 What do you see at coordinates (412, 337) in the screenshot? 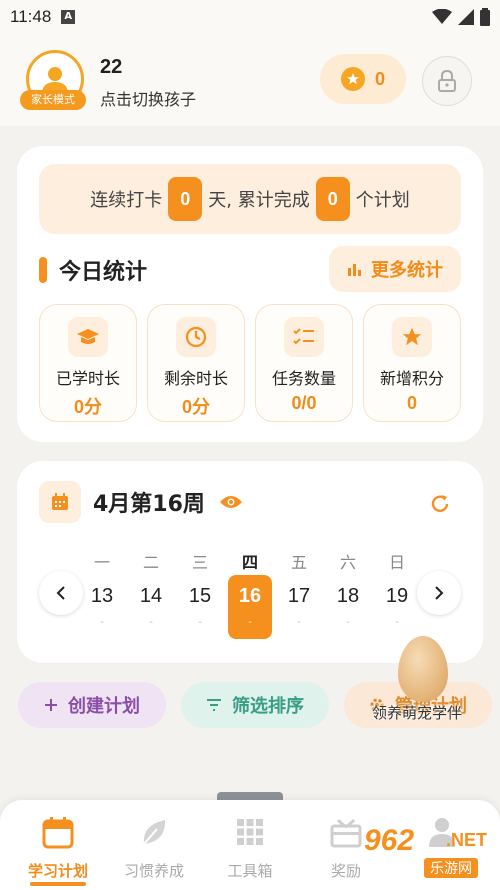
I see `star-icon` at bounding box center [412, 337].